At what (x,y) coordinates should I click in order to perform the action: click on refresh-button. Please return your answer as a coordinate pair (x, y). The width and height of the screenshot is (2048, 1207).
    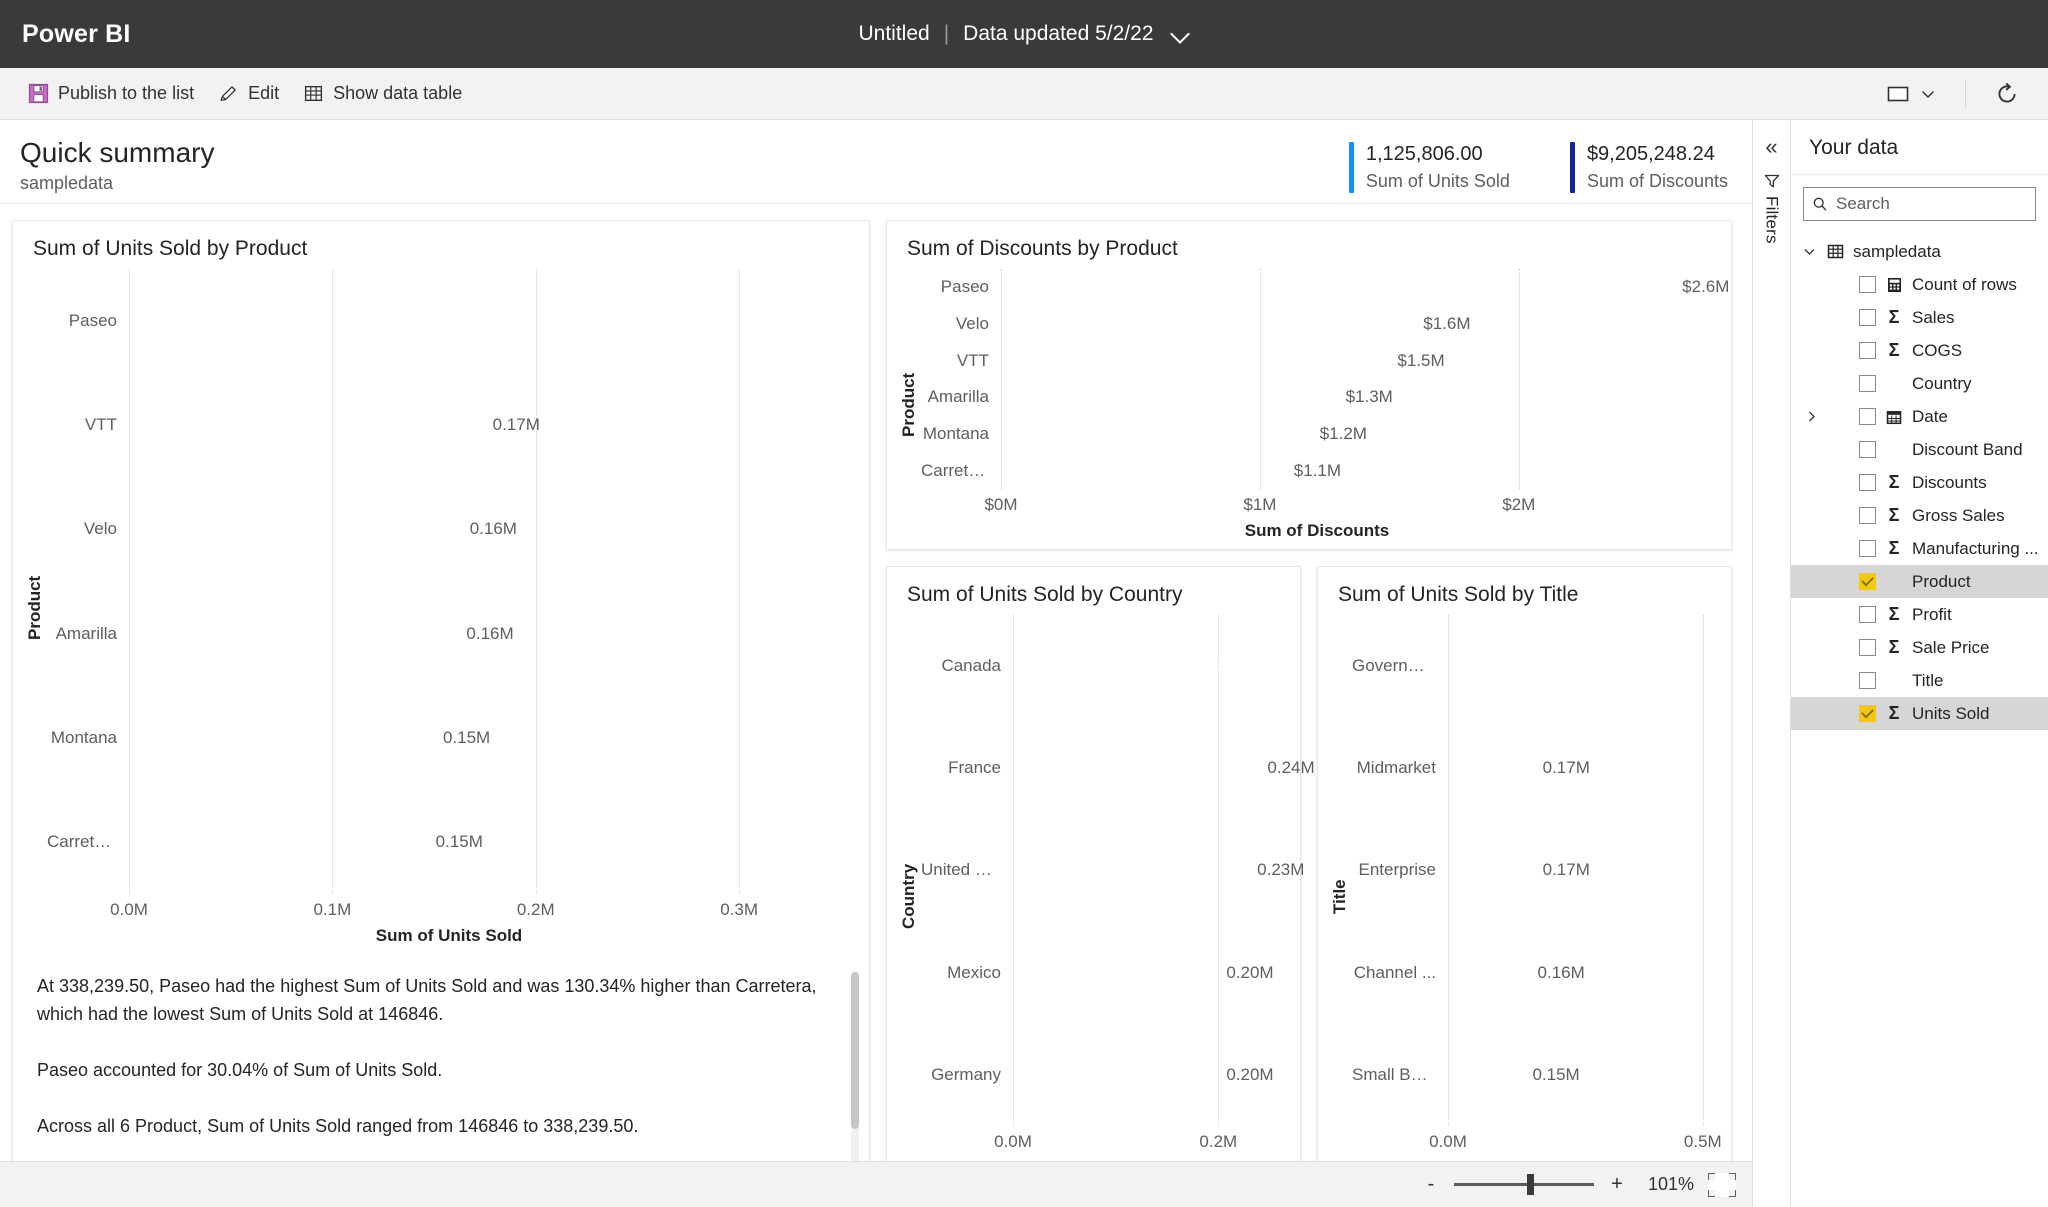
    Looking at the image, I should click on (2007, 94).